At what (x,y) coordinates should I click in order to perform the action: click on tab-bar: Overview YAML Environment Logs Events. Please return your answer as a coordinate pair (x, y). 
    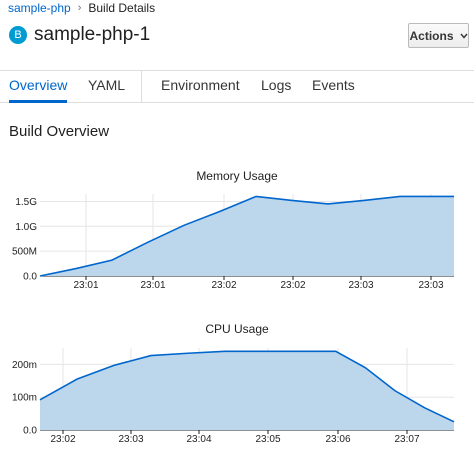
    Looking at the image, I should click on (237, 86).